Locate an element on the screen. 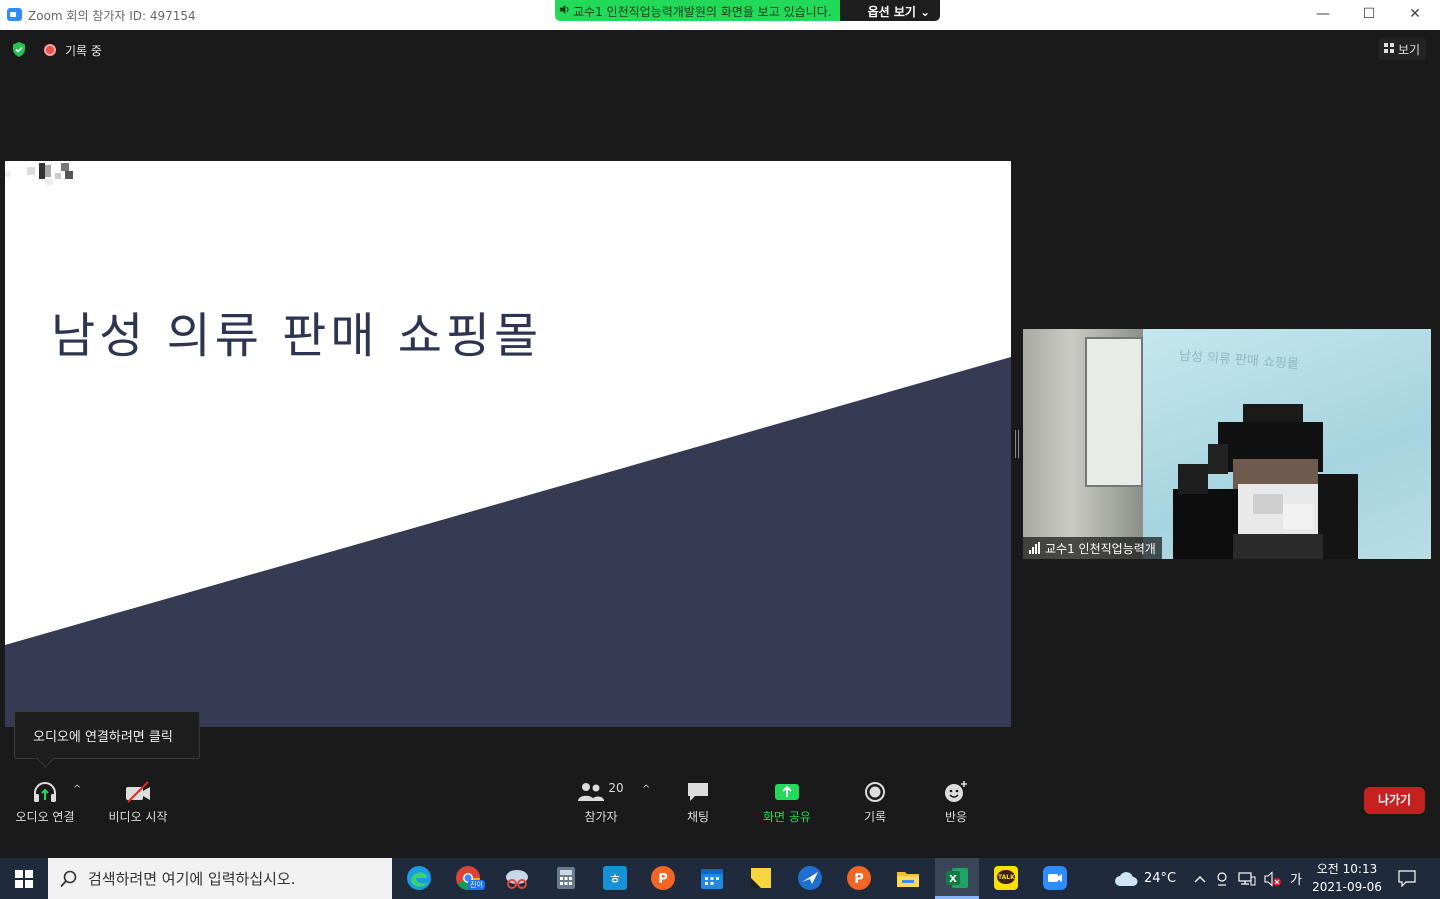 This screenshot has height=899, width=1440. weather-widget: 24°C is located at coordinates (1145, 878).